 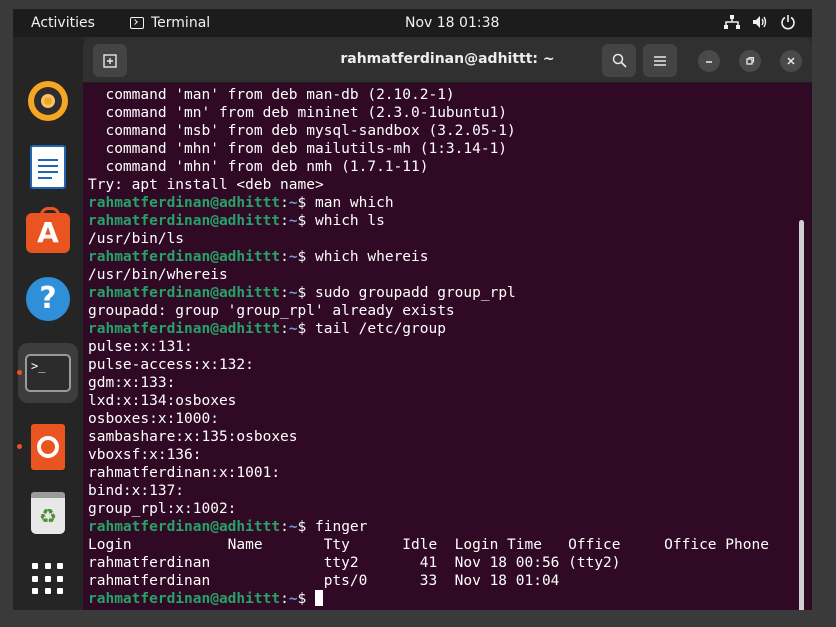 I want to click on minimize-icon, so click(x=709, y=62).